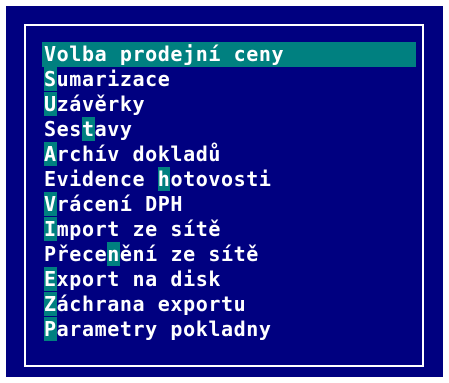  What do you see at coordinates (88, 129) in the screenshot?
I see `menu-item-hotkey: t` at bounding box center [88, 129].